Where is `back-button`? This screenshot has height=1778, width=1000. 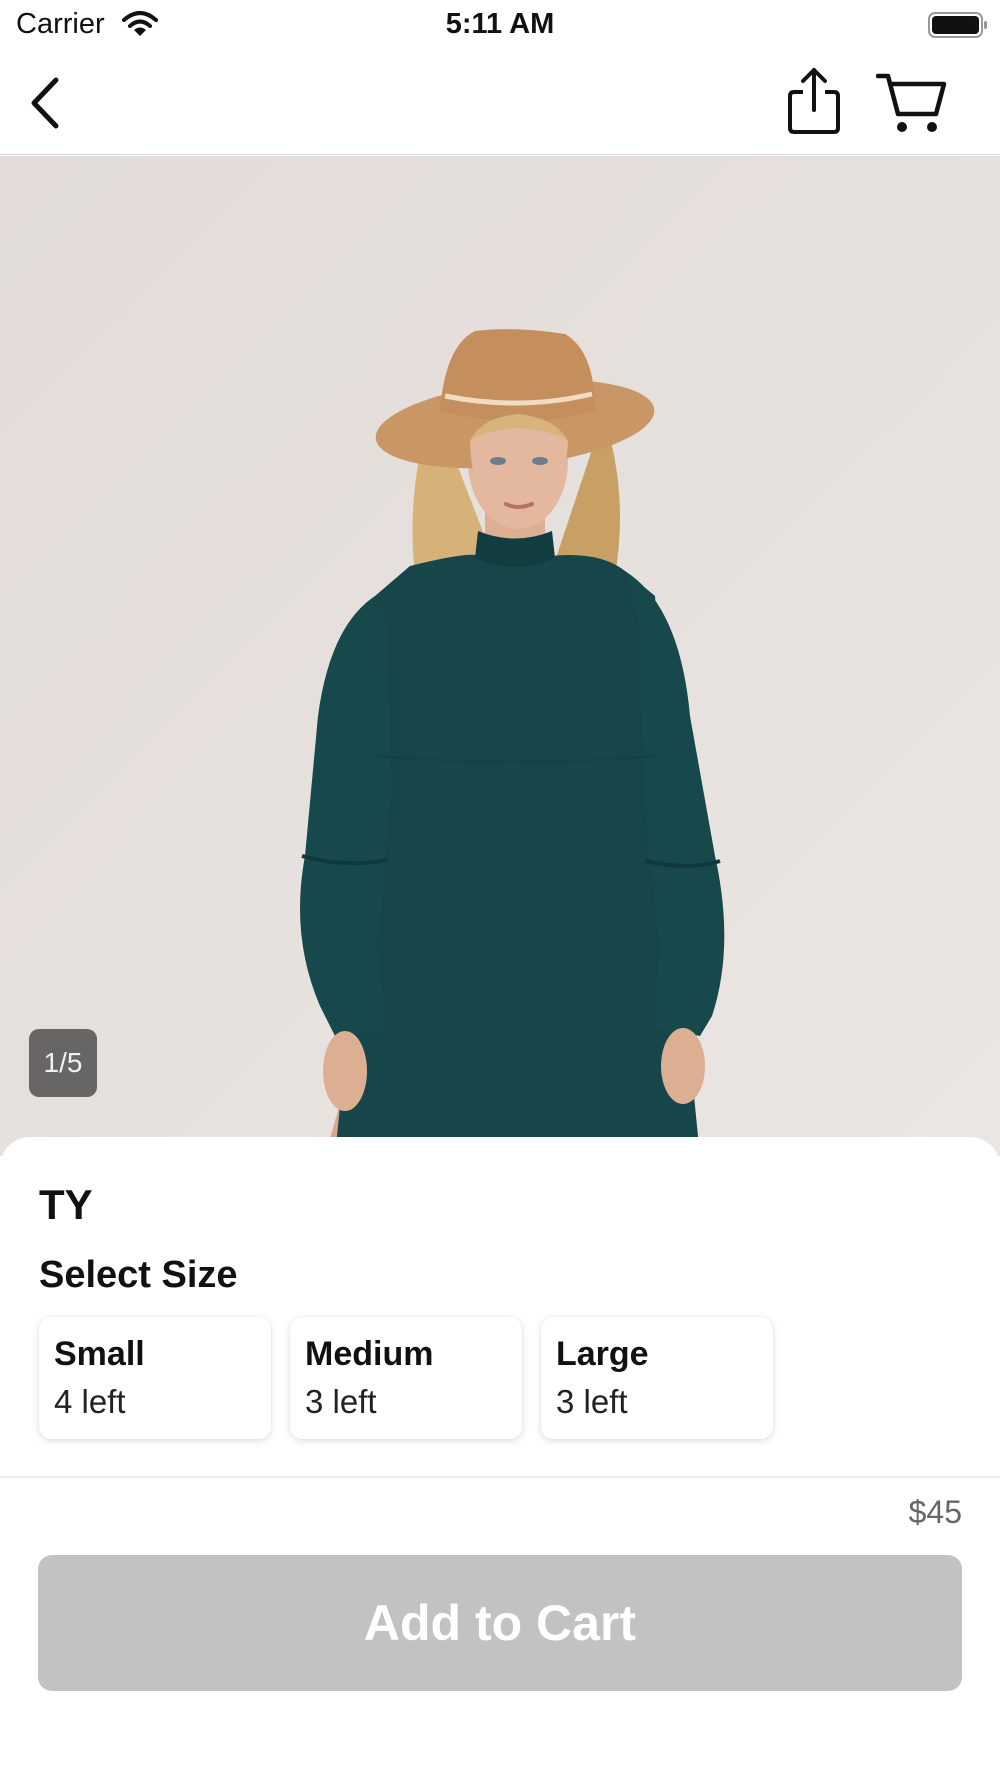
back-button is located at coordinates (47, 103).